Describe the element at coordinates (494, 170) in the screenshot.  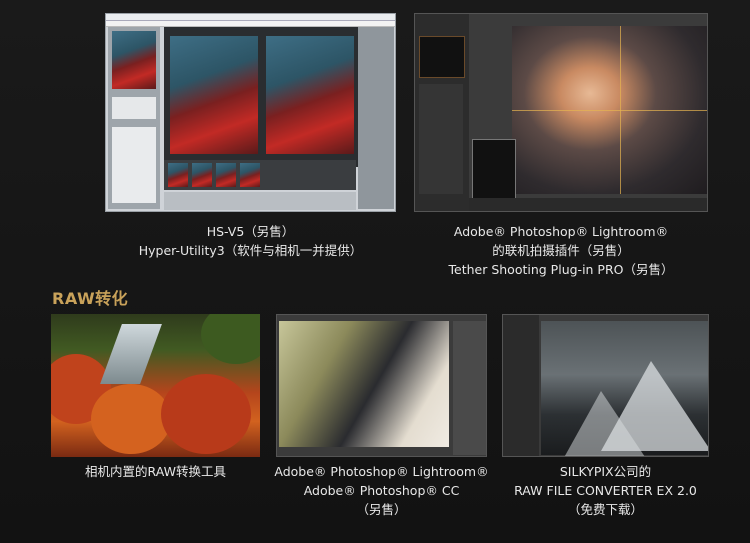
I see `tether-control-overlay` at that location.